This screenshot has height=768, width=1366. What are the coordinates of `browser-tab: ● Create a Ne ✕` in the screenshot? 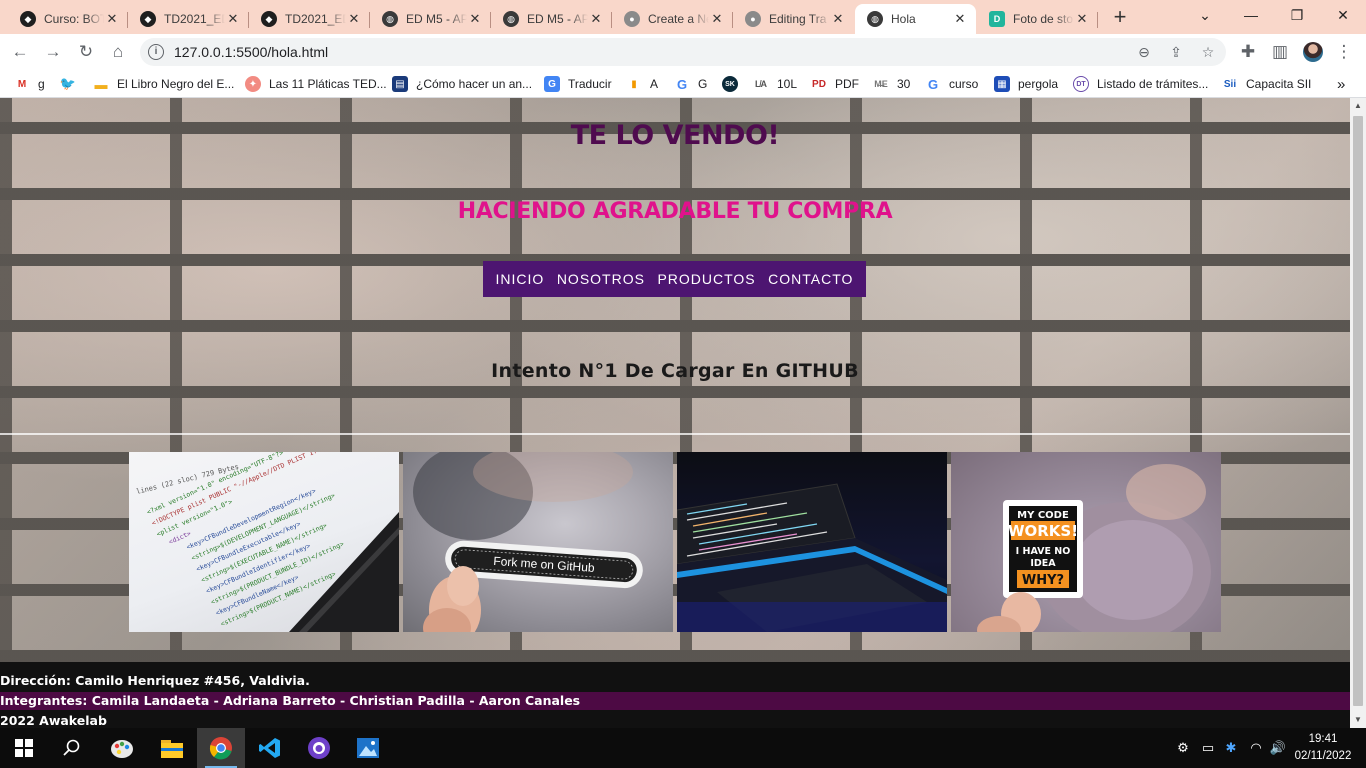 It's located at (672, 19).